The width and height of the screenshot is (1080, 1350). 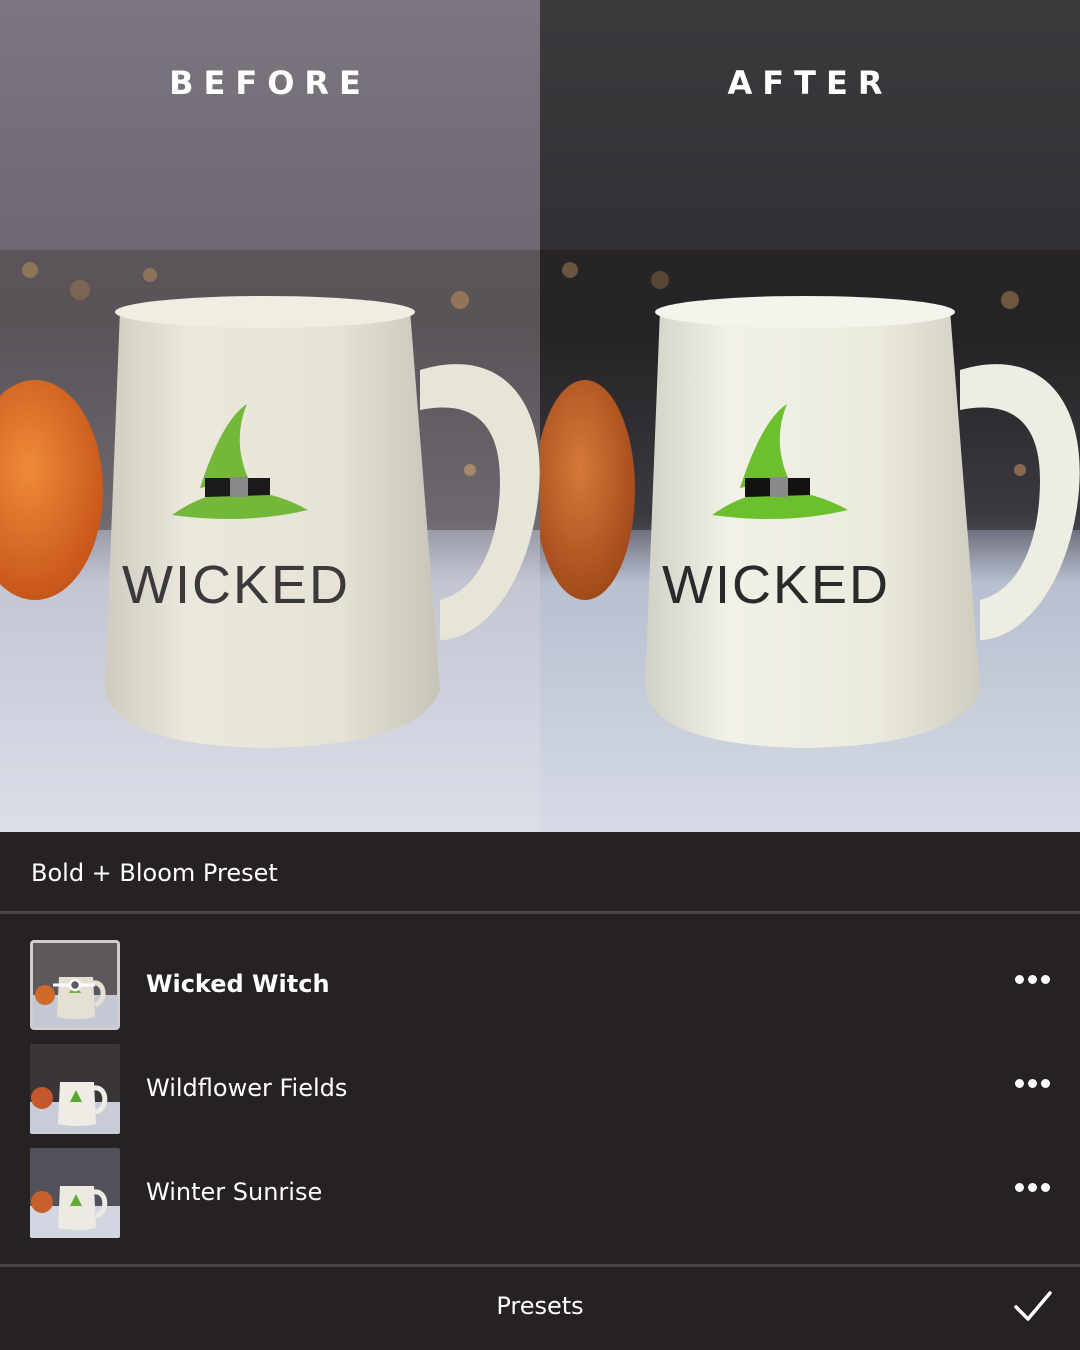 I want to click on before-label: BEFORE, so click(x=270, y=83).